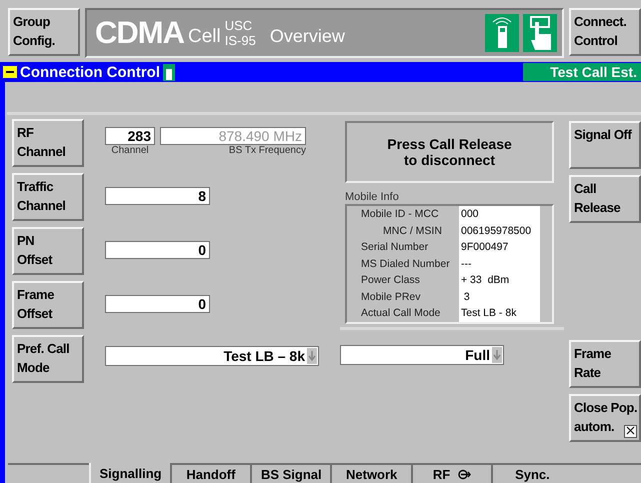 The height and width of the screenshot is (483, 641). I want to click on connect-control-button: Connect. Control, so click(605, 32).